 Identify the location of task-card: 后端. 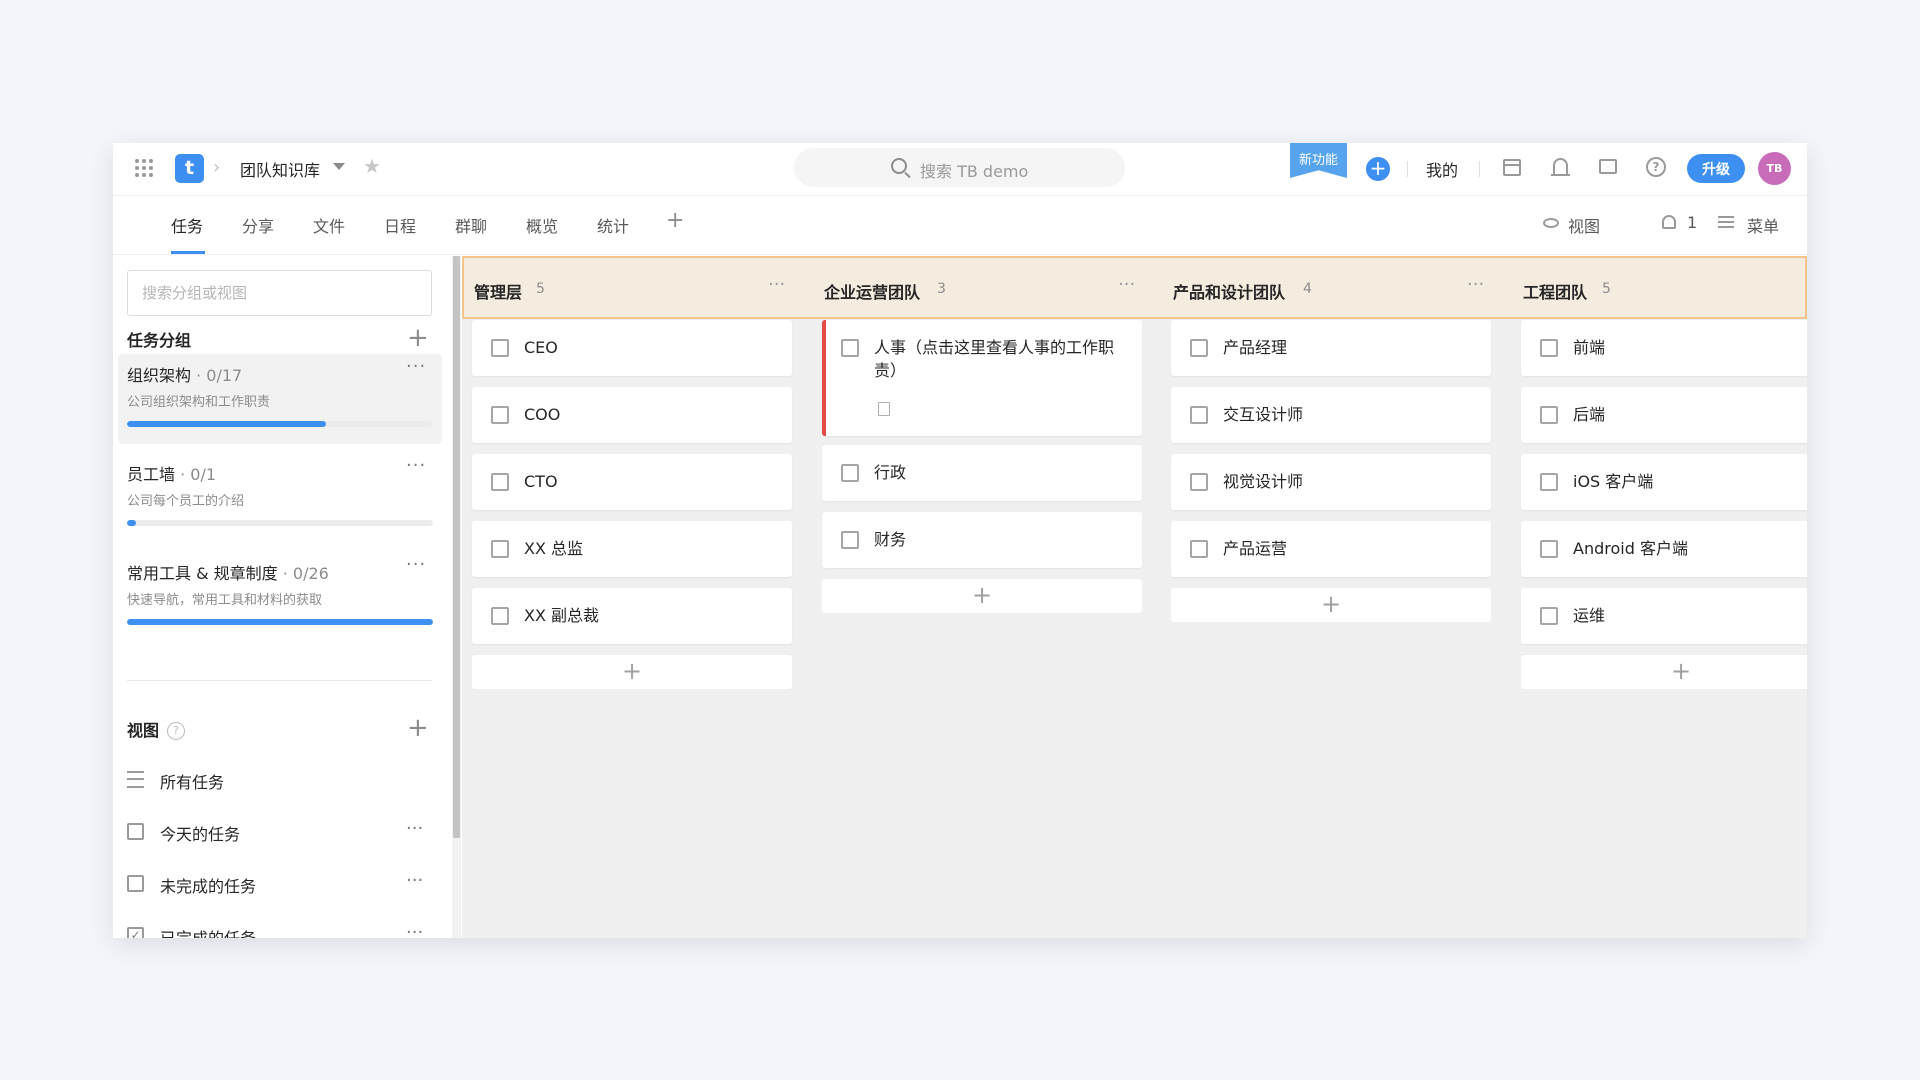
(1664, 415).